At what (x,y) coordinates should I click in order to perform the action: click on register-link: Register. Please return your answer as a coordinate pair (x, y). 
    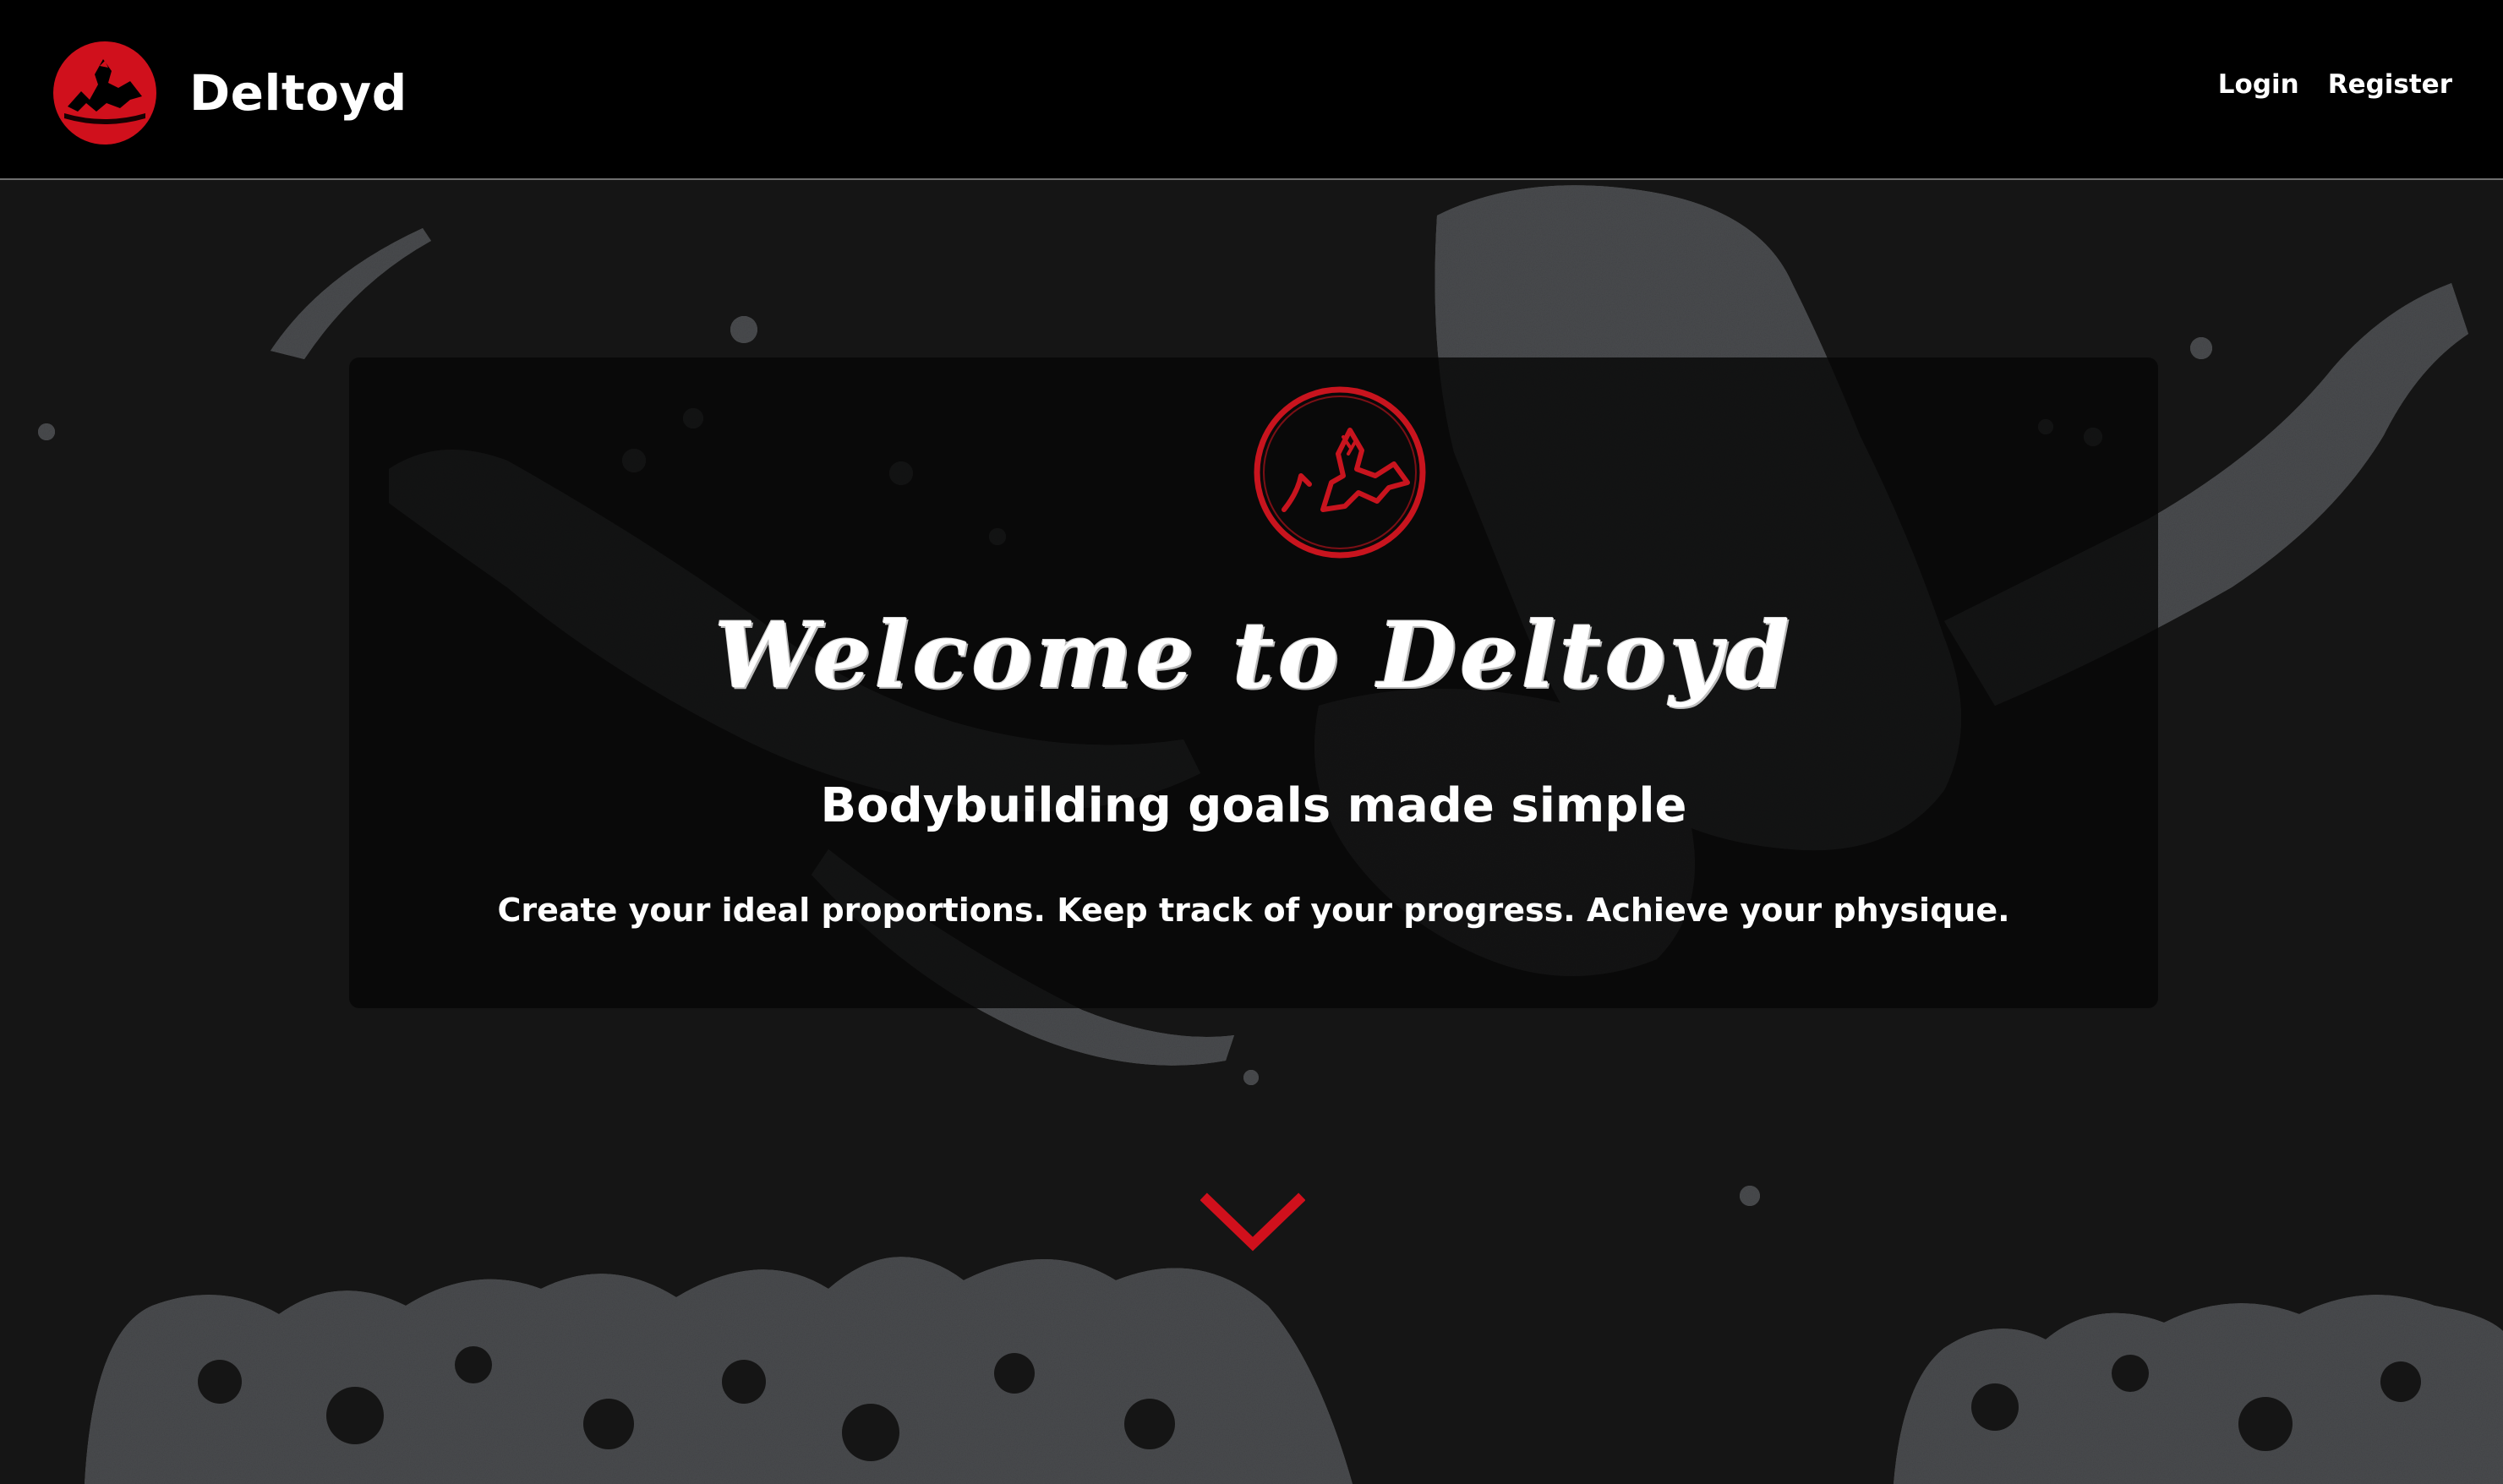
    Looking at the image, I should click on (2390, 84).